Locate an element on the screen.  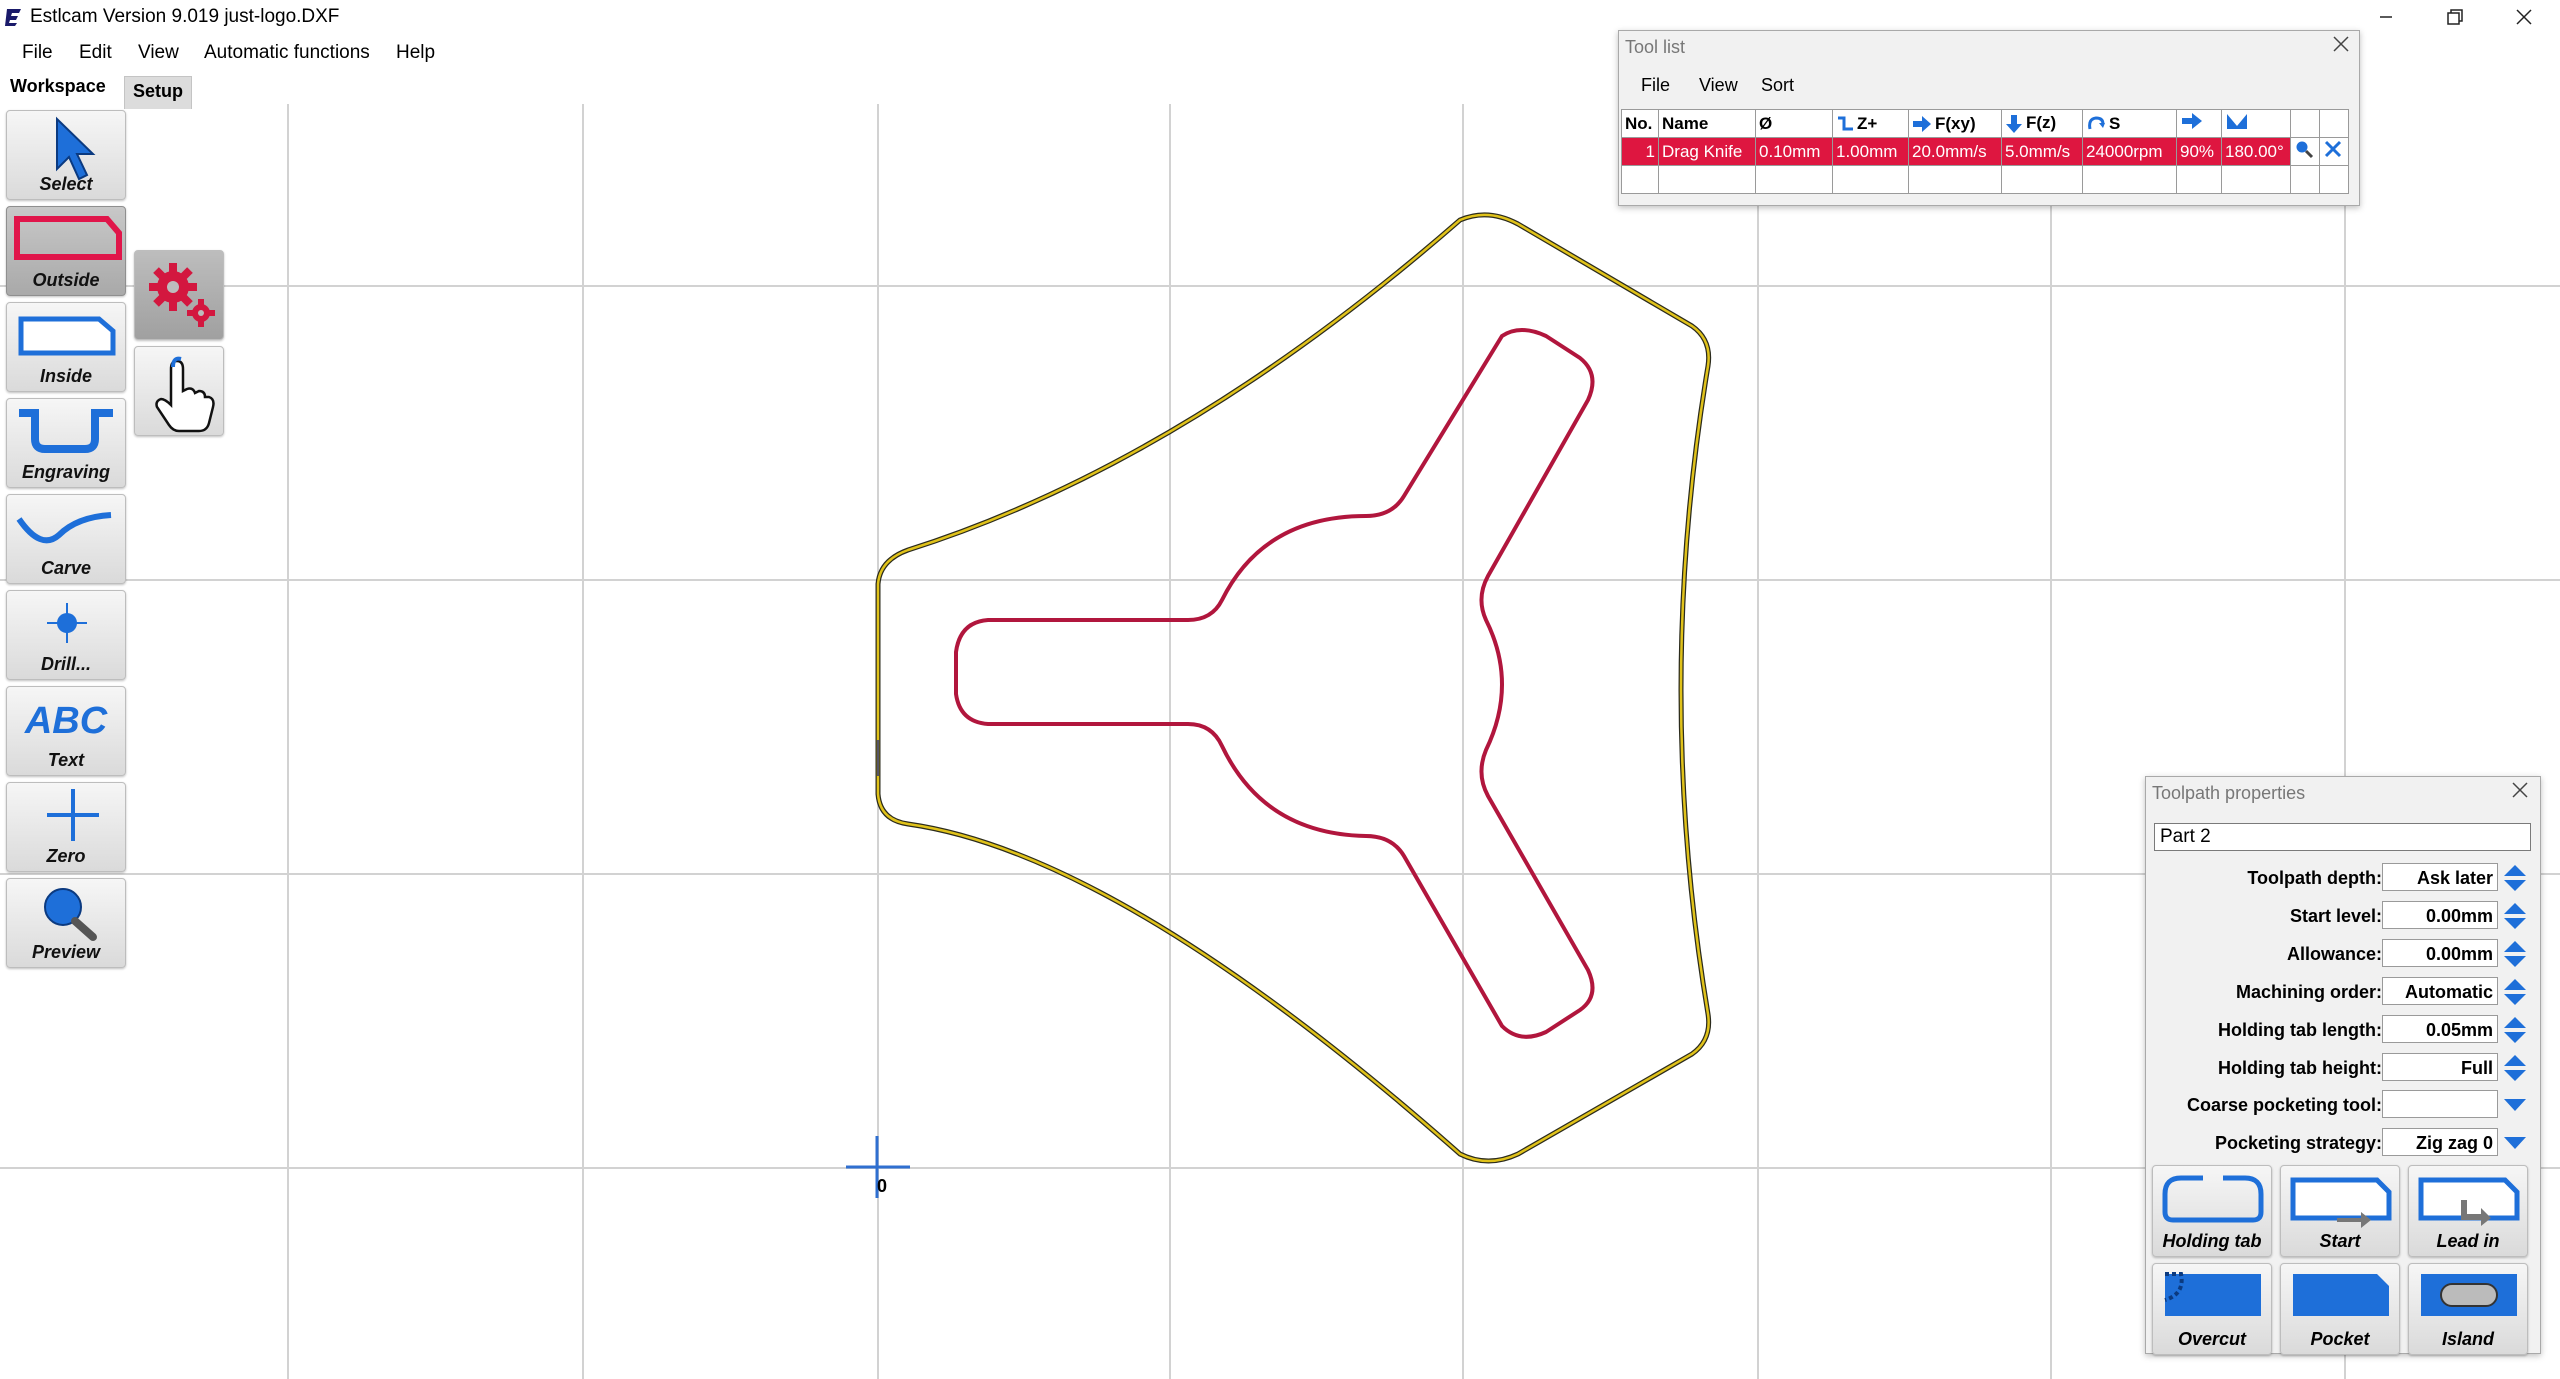
preview-label: Preview is located at coordinates (66, 952).